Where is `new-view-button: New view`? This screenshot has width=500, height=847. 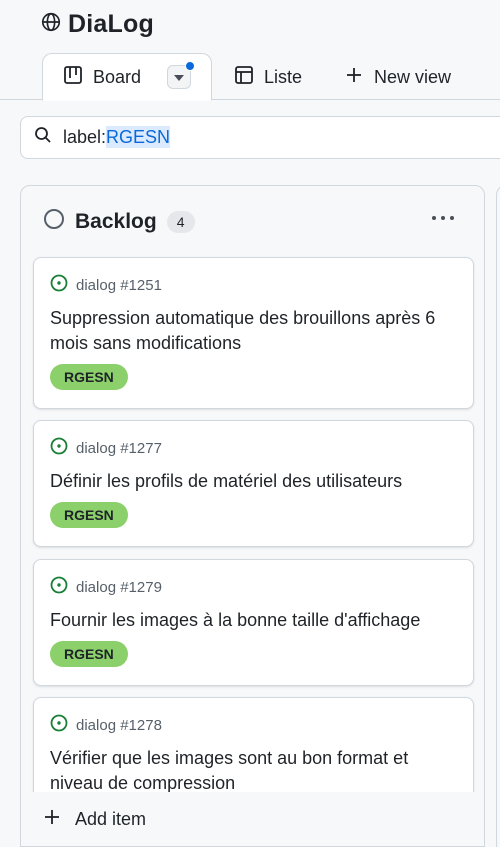
new-view-button: New view is located at coordinates (397, 77).